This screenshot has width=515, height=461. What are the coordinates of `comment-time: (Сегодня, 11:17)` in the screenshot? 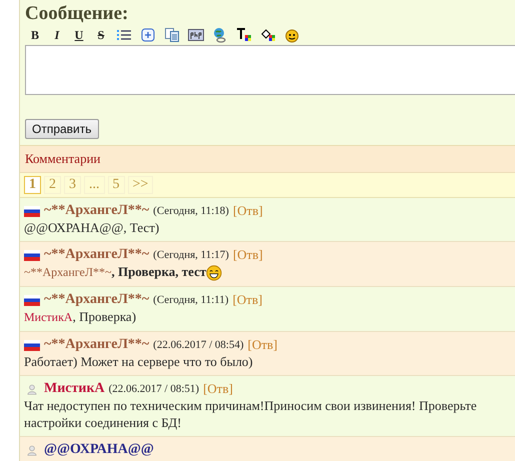 It's located at (191, 255).